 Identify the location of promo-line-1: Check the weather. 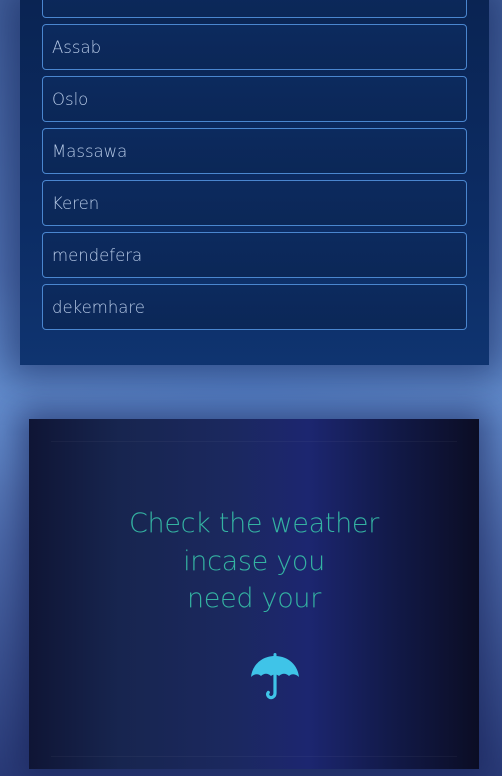
(254, 523).